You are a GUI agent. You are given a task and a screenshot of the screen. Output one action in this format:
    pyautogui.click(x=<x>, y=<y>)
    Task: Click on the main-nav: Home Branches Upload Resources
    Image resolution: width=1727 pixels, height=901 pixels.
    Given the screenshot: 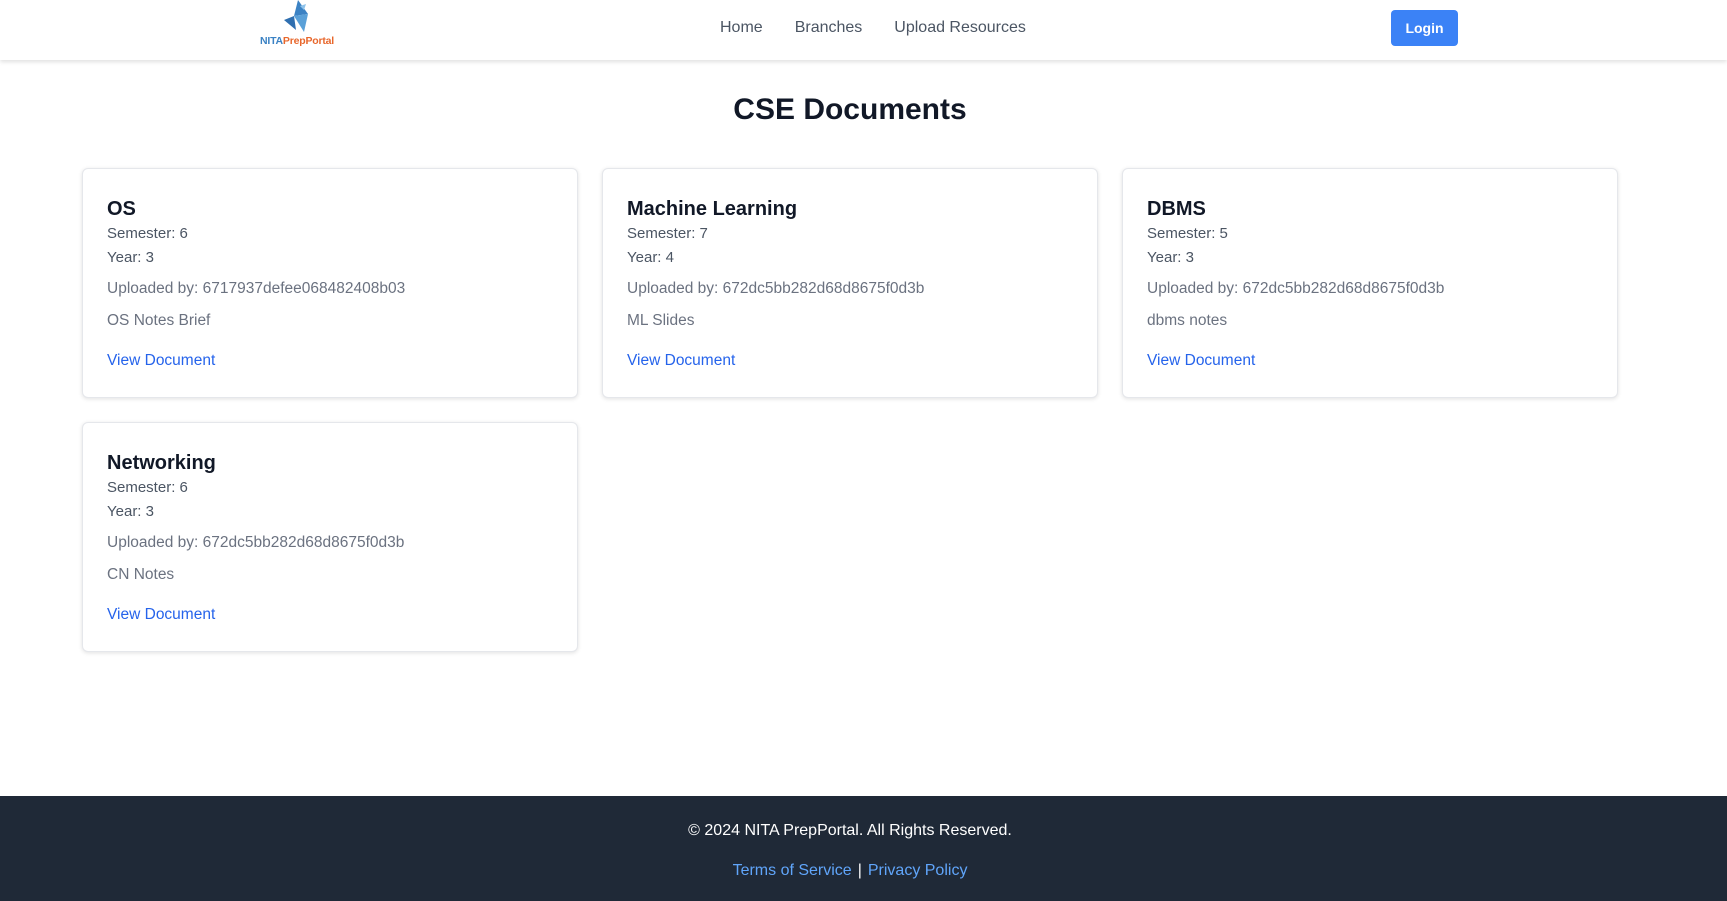 What is the action you would take?
    pyautogui.click(x=873, y=28)
    